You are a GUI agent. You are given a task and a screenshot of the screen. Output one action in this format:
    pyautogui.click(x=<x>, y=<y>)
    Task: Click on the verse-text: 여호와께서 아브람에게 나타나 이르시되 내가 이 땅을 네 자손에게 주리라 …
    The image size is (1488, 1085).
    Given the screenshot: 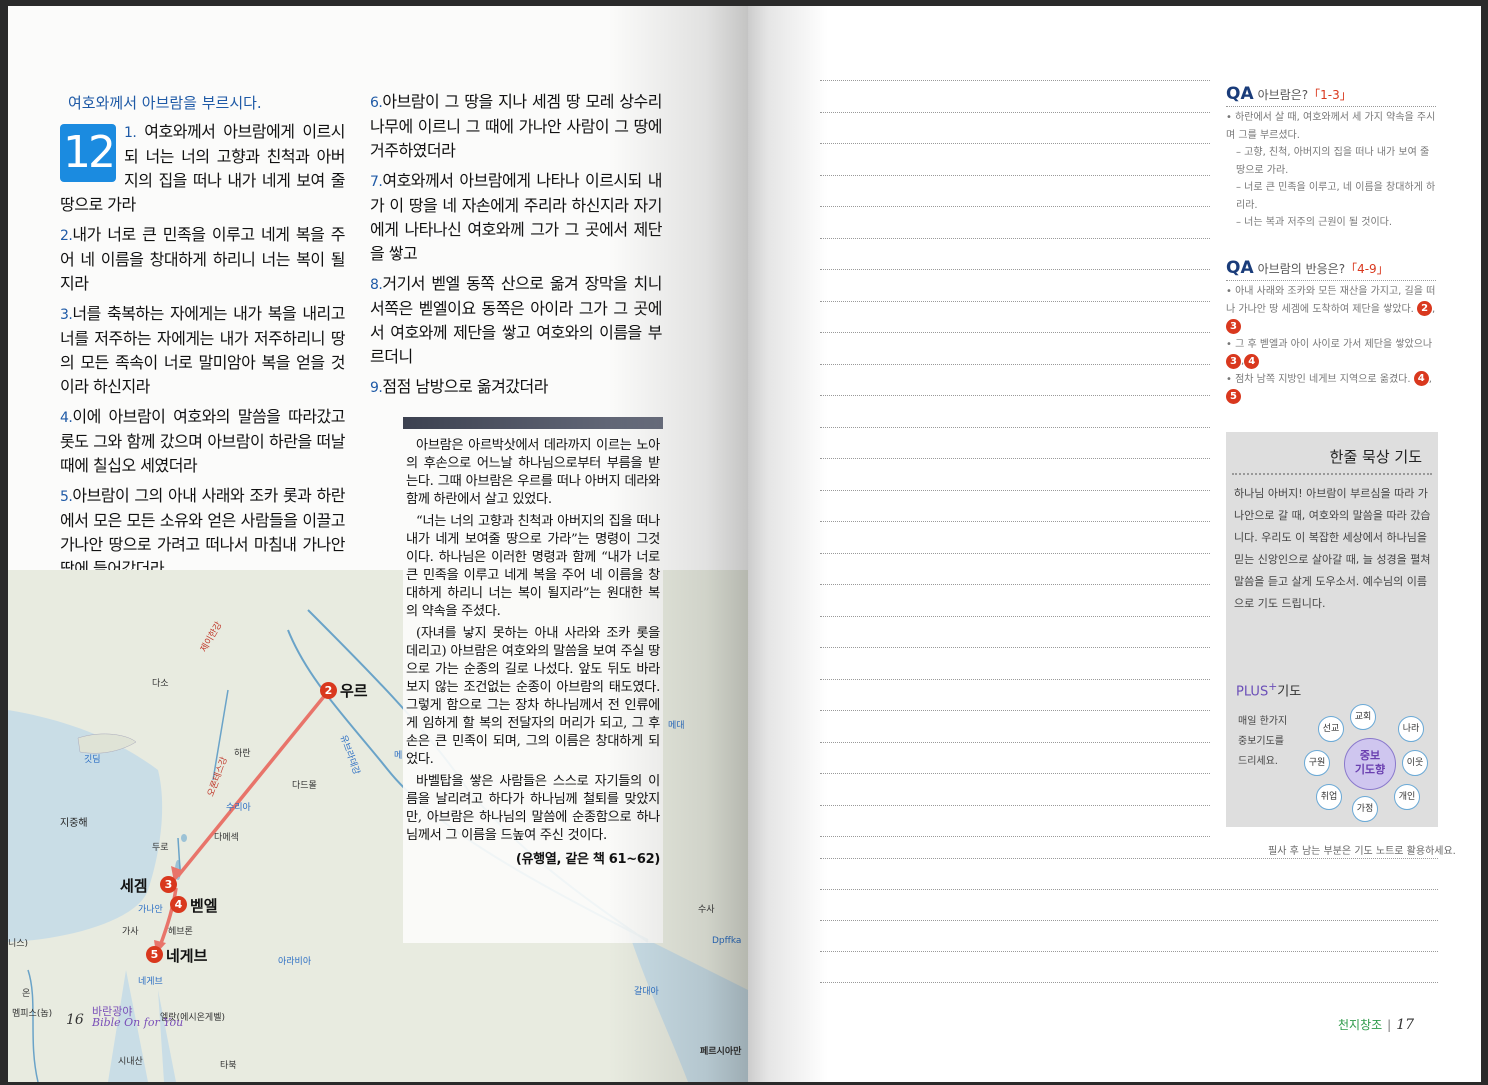 What is the action you would take?
    pyautogui.click(x=516, y=217)
    